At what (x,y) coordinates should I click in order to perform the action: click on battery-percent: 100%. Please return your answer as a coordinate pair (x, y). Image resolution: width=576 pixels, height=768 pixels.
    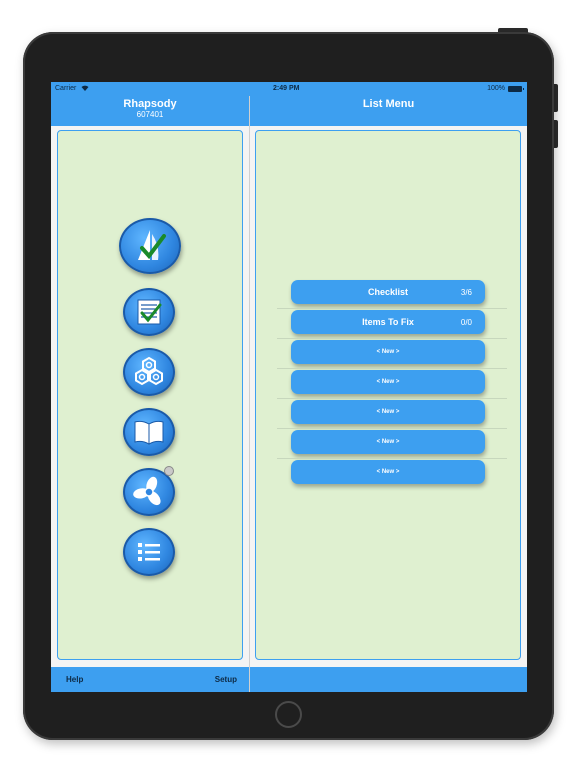
    Looking at the image, I should click on (496, 88).